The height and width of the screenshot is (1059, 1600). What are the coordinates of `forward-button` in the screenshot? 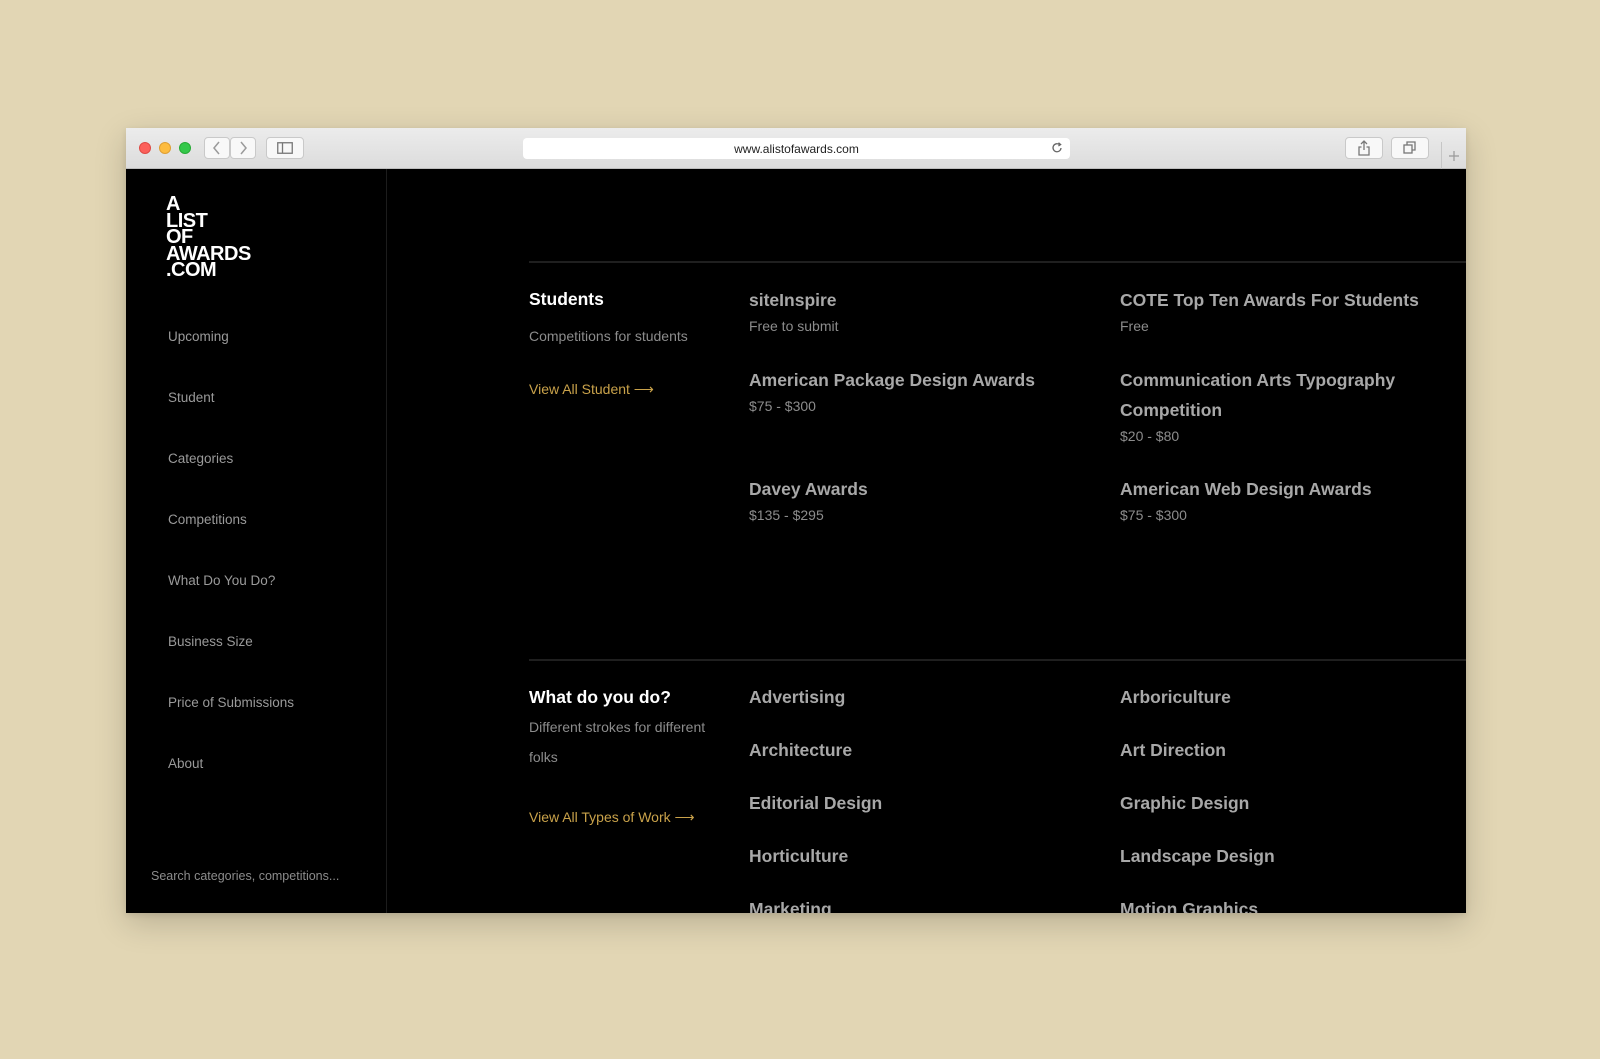 It's located at (243, 148).